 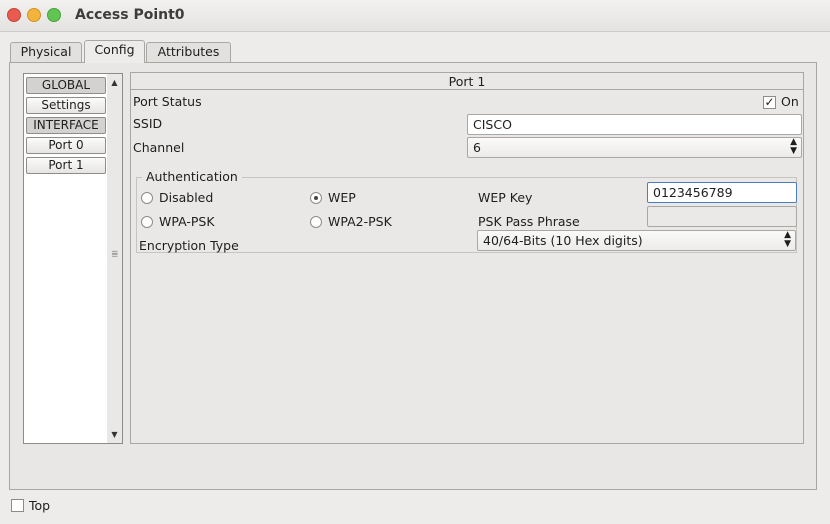 What do you see at coordinates (115, 255) in the screenshot?
I see `scroll-grip-icon: = =` at bounding box center [115, 255].